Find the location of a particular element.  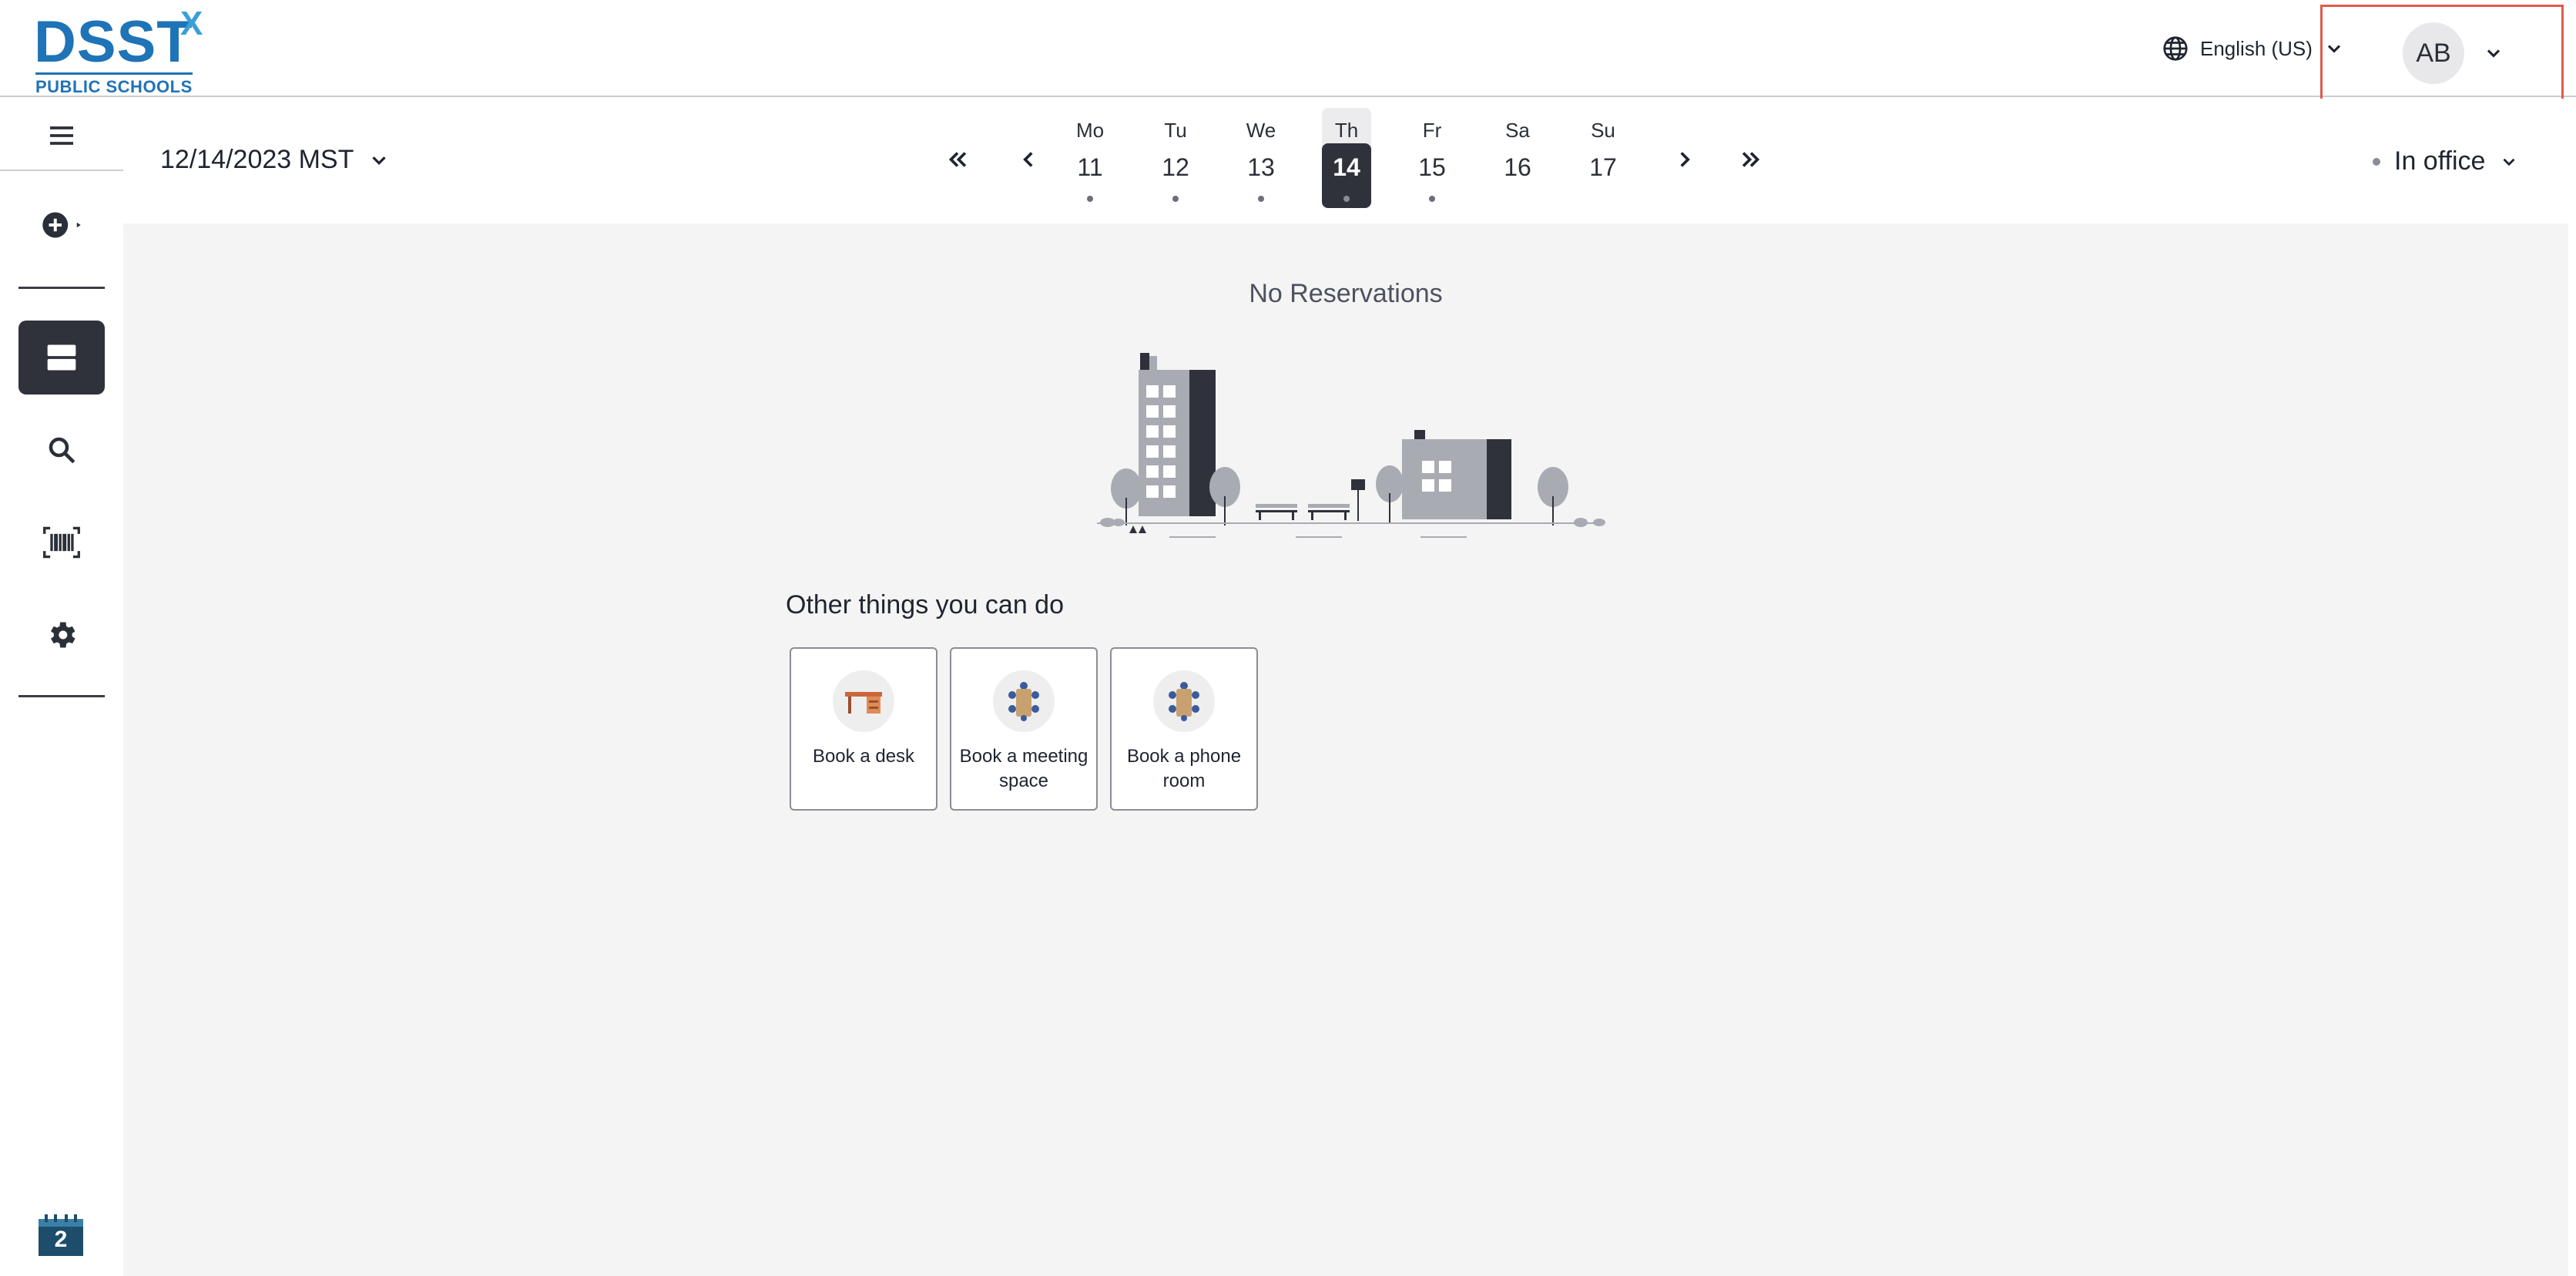

day-name: Fr is located at coordinates (1432, 130).